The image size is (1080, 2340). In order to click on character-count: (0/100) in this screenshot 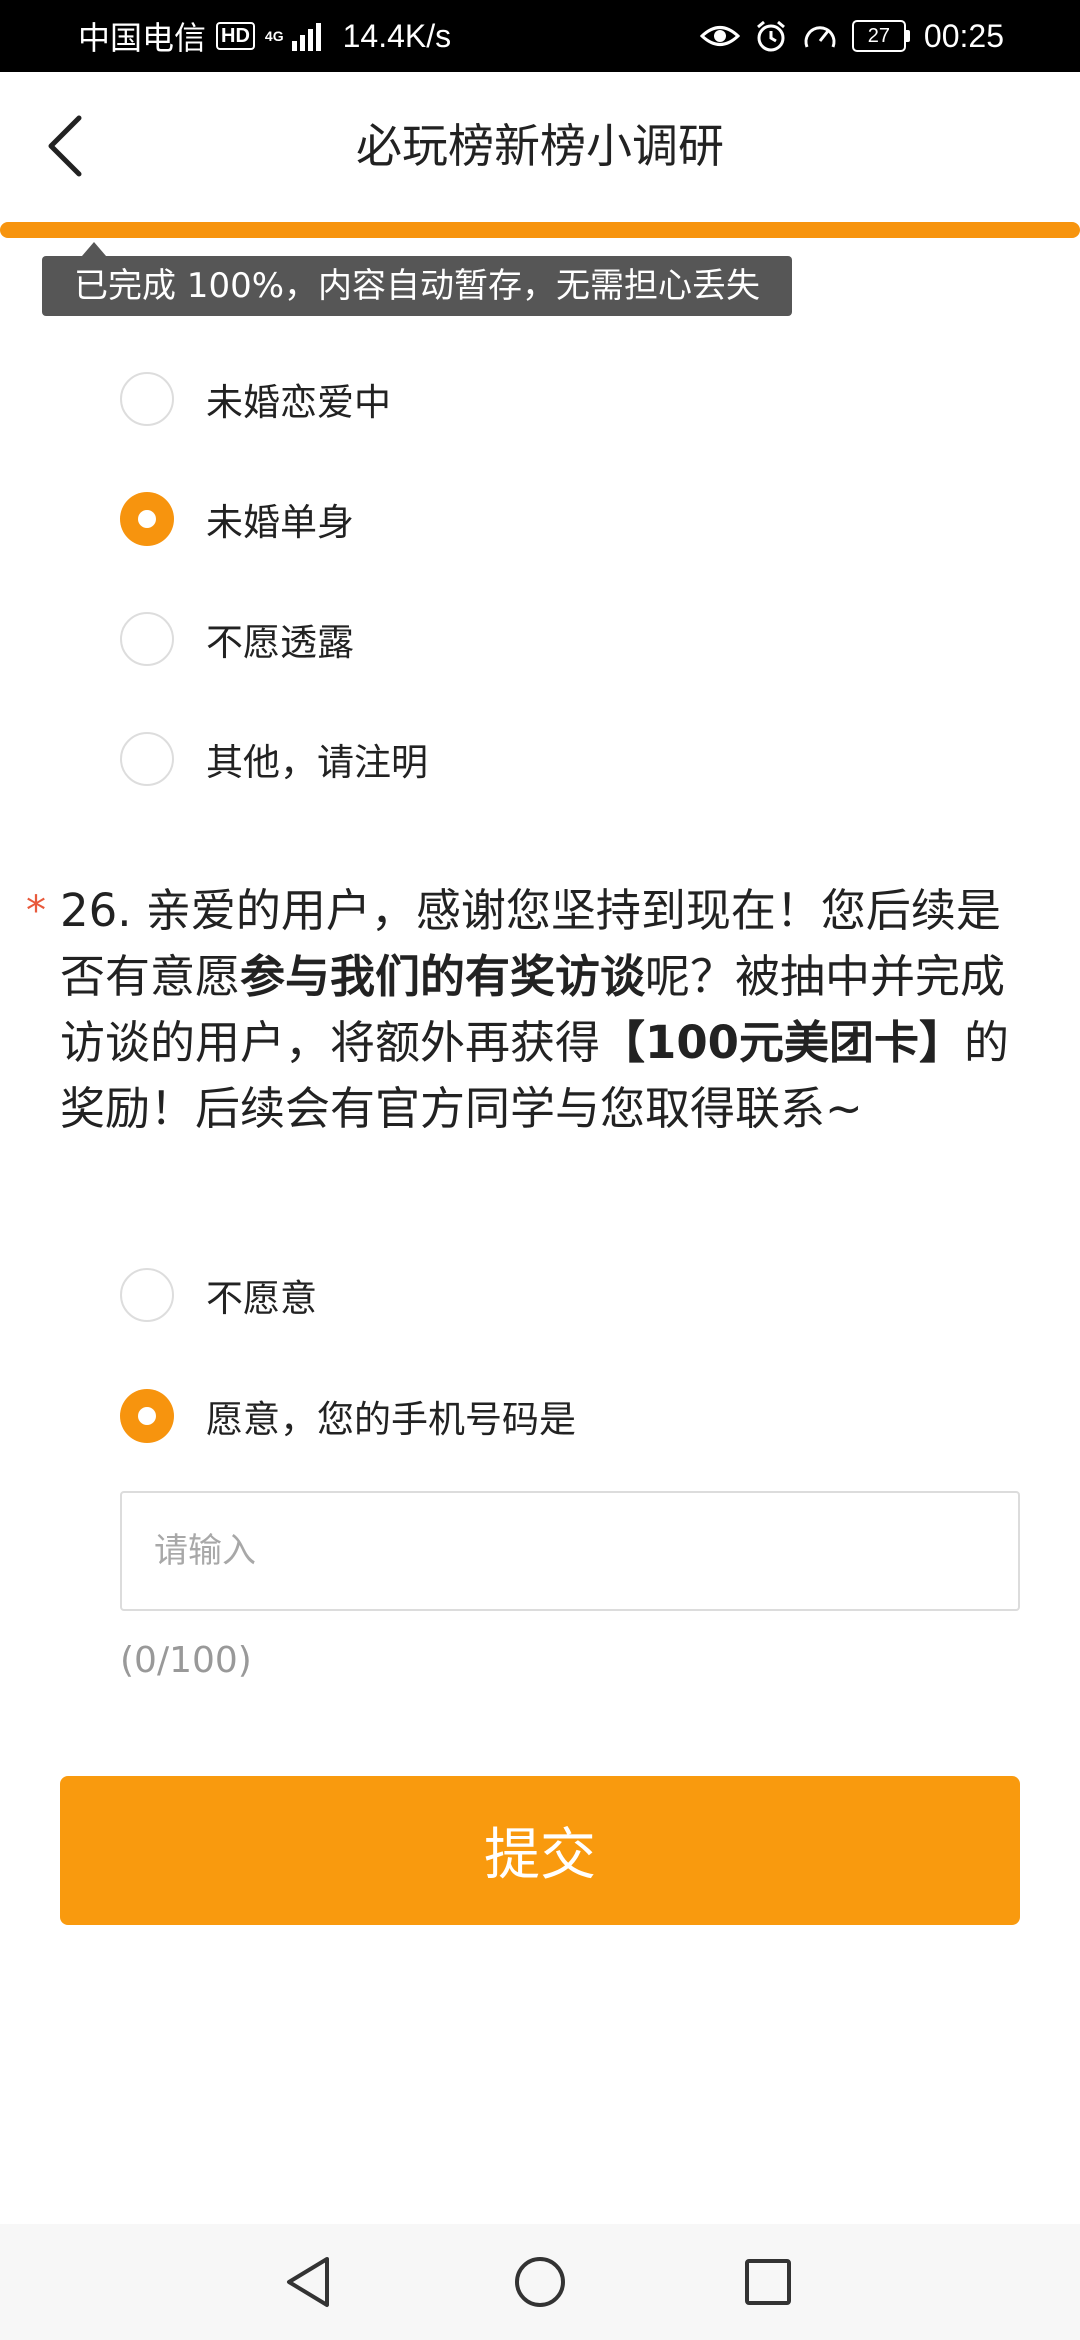, I will do `click(186, 1660)`.